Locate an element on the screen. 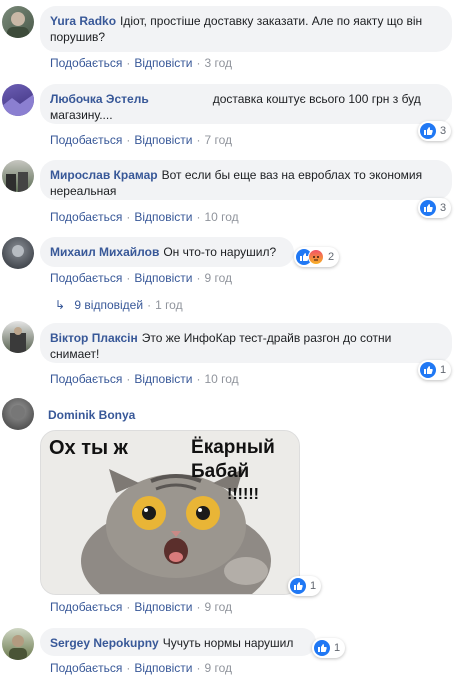  replies-count: 9 відповідей is located at coordinates (108, 305).